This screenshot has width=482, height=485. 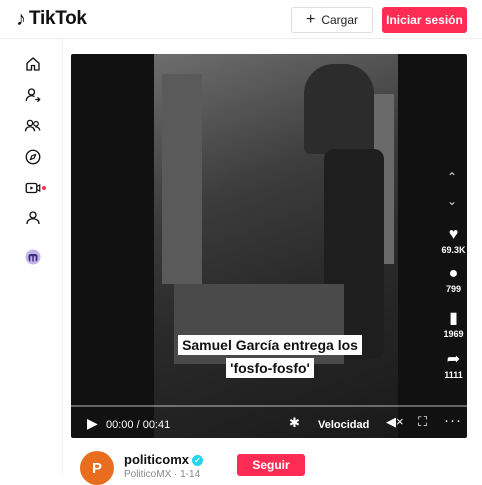 I want to click on creator-icon, so click(x=33, y=257).